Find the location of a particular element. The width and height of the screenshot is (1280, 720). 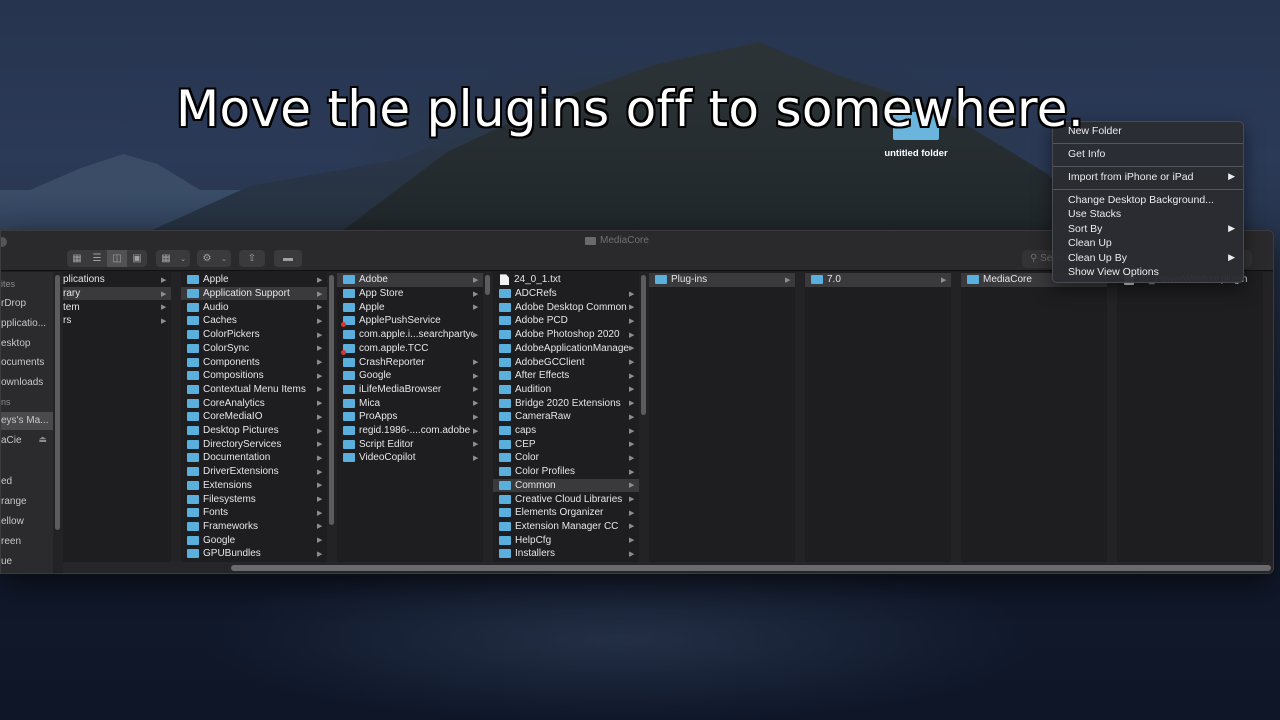

horizontal-scrollbar is located at coordinates (668, 567).